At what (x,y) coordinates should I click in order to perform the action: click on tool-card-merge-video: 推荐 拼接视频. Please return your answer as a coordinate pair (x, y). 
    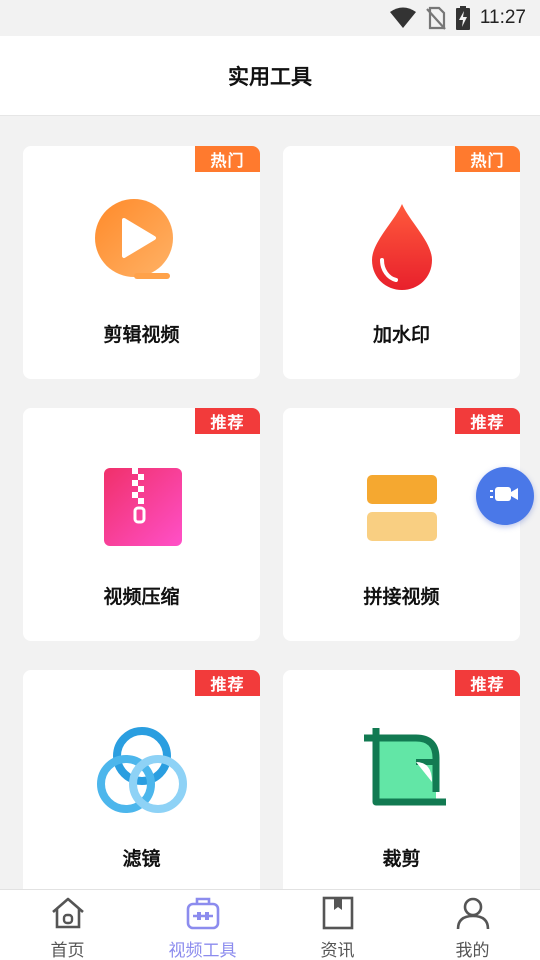
    Looking at the image, I should click on (401, 524).